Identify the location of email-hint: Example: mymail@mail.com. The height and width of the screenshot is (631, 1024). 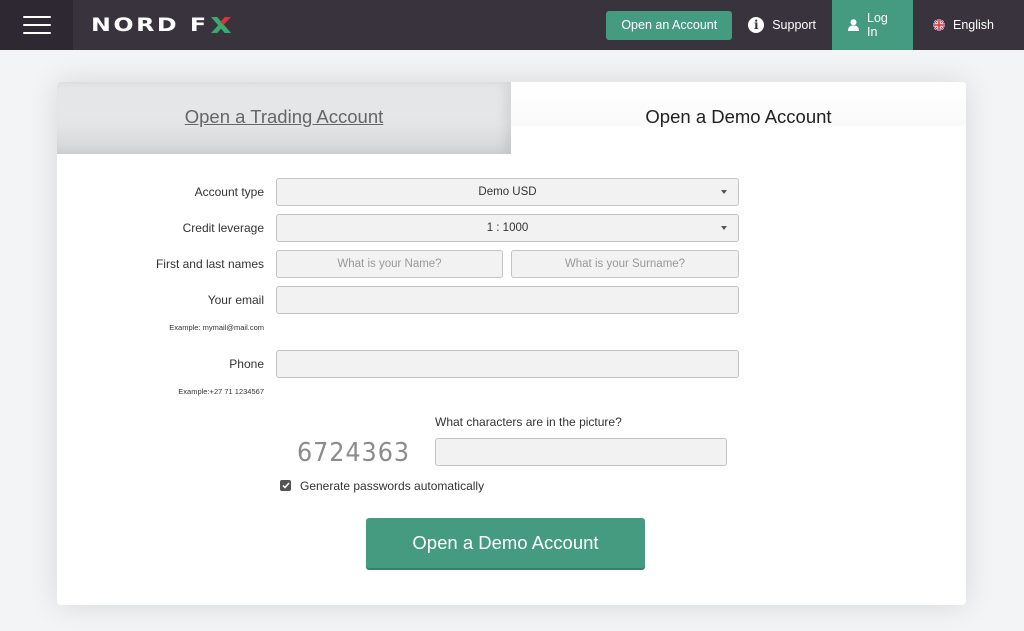
(216, 327).